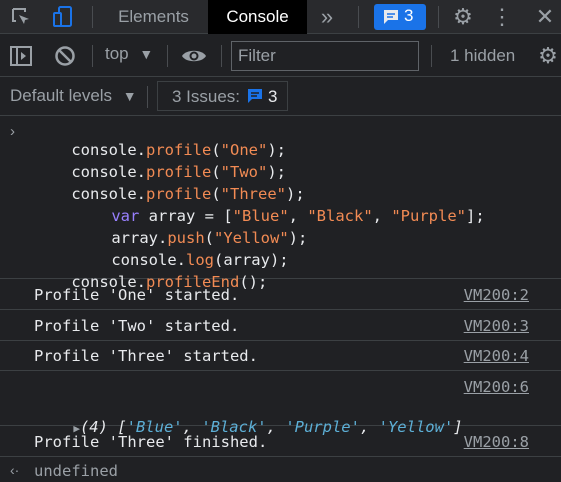  What do you see at coordinates (496, 326) in the screenshot?
I see `source-link: VM200:3` at bounding box center [496, 326].